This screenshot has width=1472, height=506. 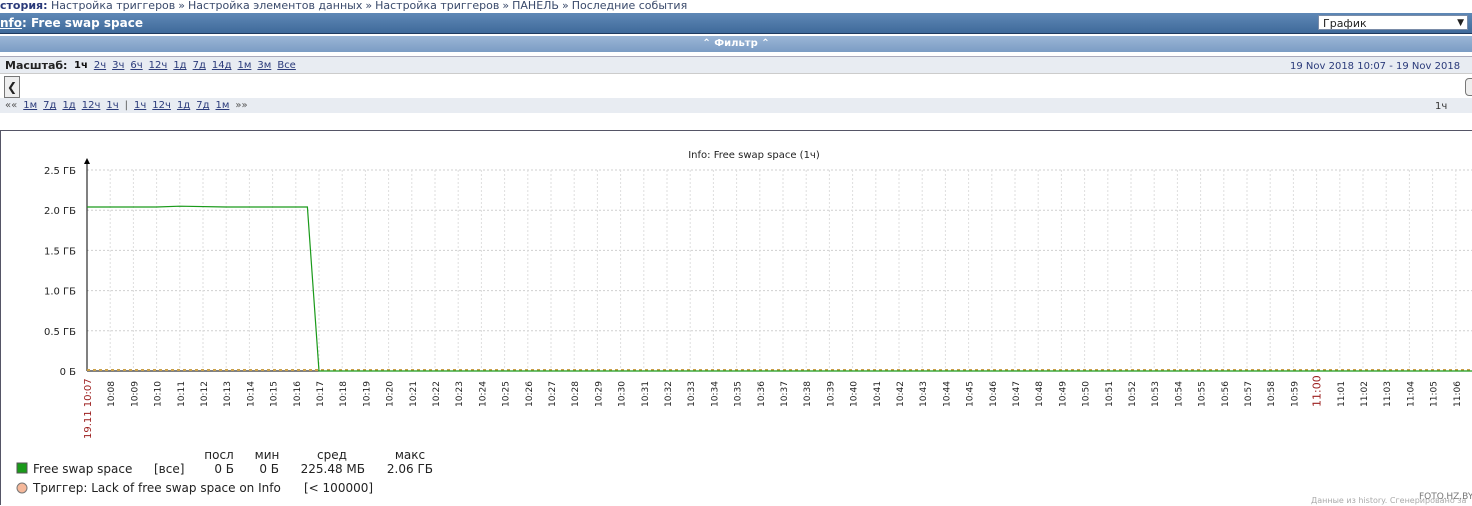 What do you see at coordinates (1272, 394) in the screenshot?
I see `x-tick-label: 10:58` at bounding box center [1272, 394].